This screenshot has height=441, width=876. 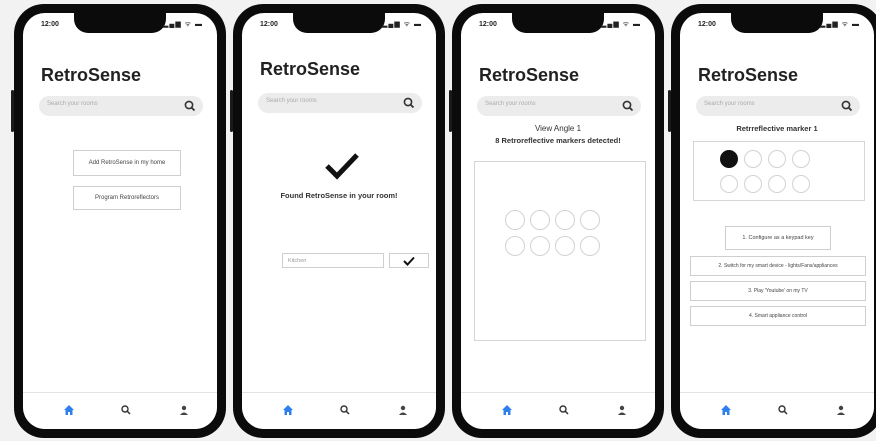 I want to click on found-message: Found RetroSense in your room!, so click(x=339, y=195).